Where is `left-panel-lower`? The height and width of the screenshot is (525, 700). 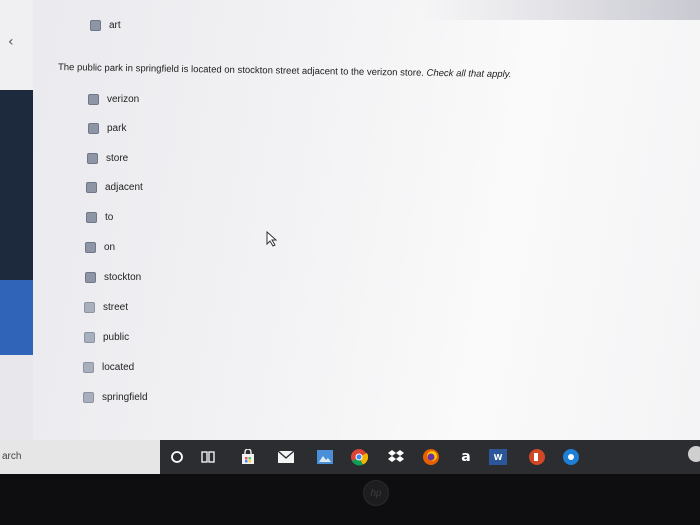
left-panel-lower is located at coordinates (16, 397).